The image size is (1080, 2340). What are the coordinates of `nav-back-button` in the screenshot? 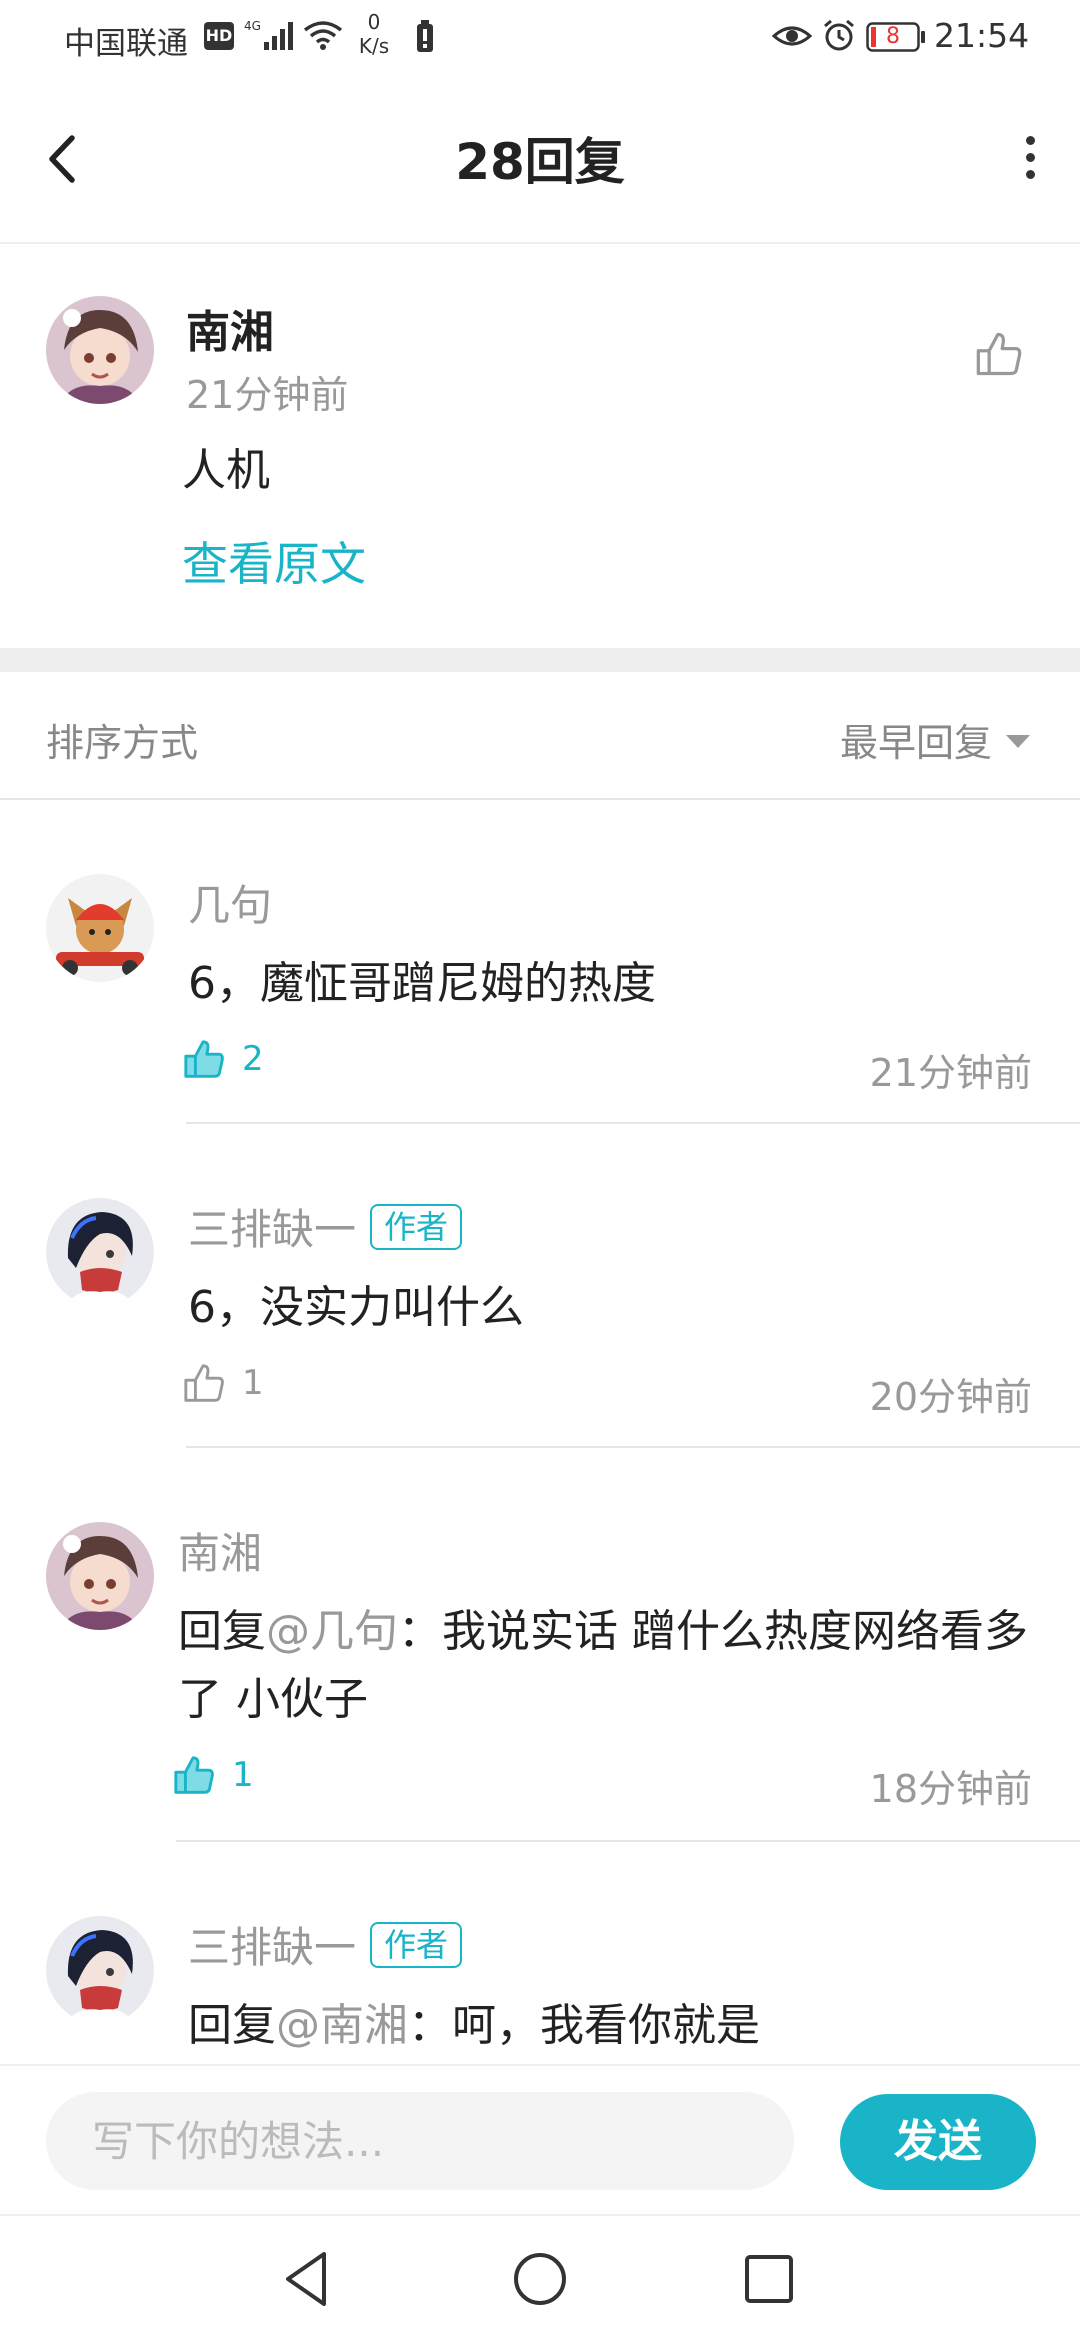 It's located at (307, 2279).